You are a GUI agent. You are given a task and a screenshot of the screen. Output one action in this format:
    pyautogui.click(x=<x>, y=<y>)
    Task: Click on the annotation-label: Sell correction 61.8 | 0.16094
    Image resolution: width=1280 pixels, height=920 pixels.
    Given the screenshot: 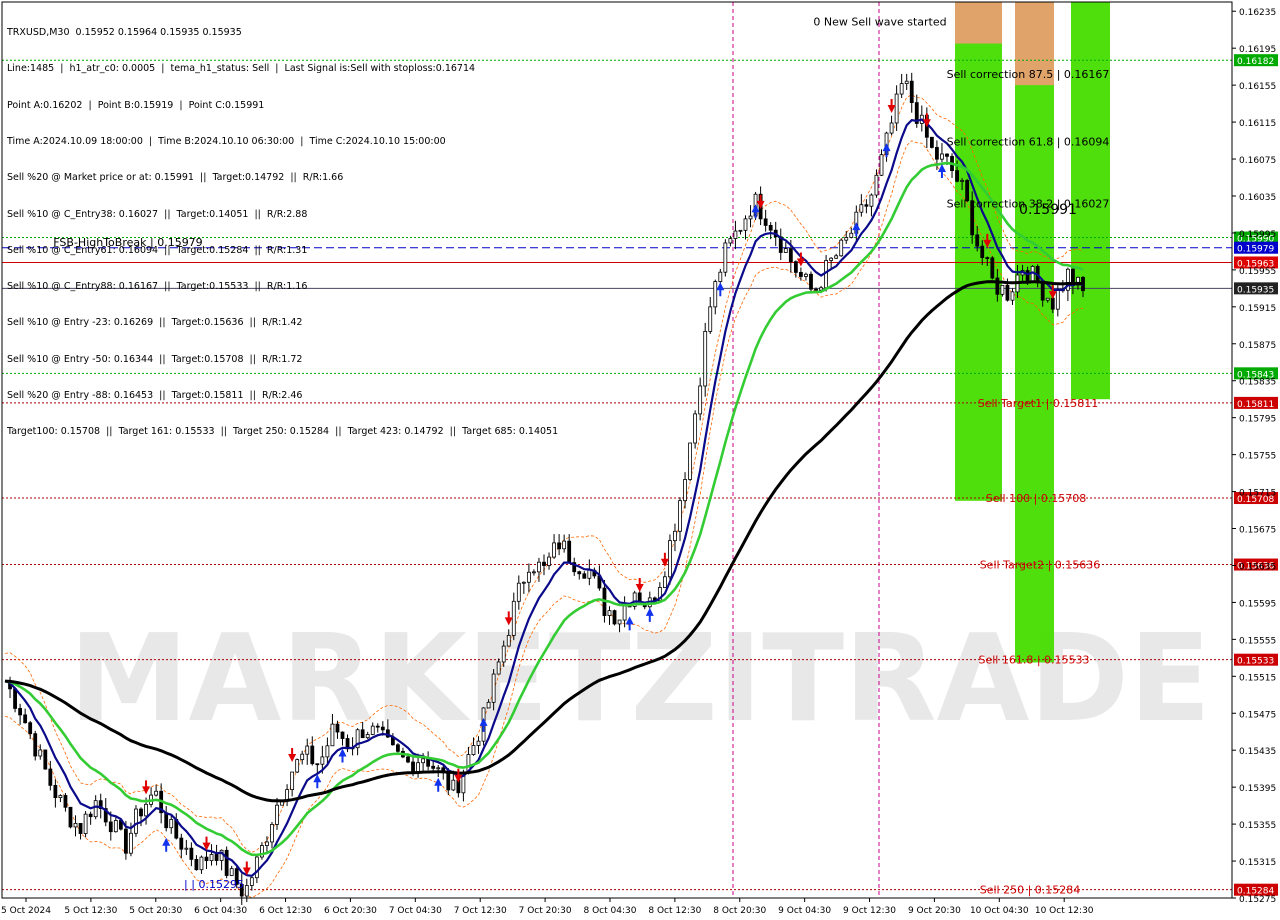 What is the action you would take?
    pyautogui.click(x=1028, y=141)
    